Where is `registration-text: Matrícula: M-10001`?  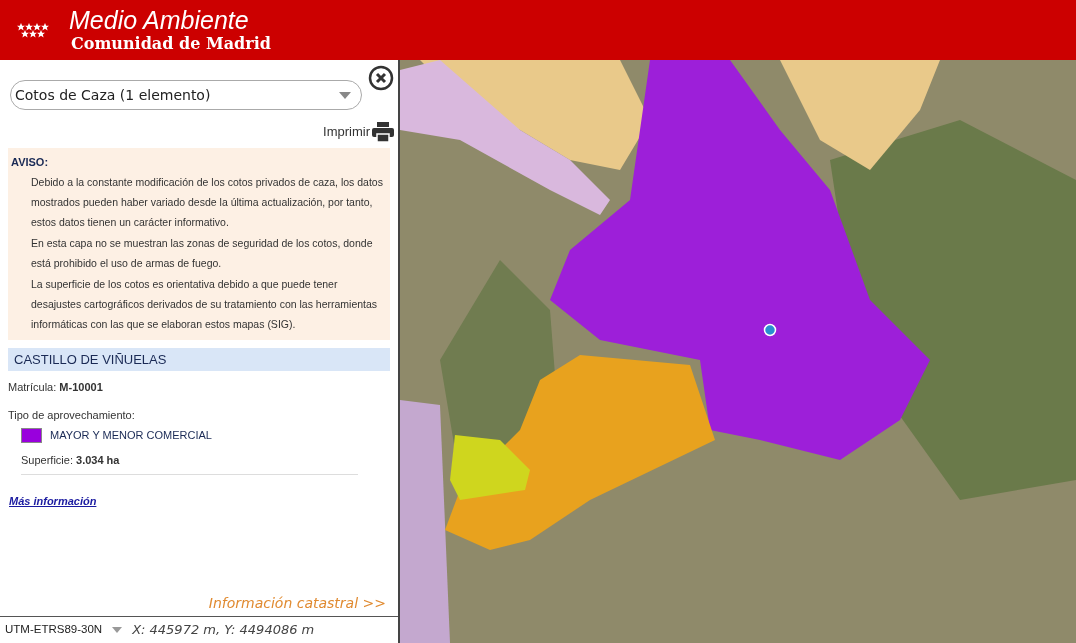
registration-text: Matrícula: M-10001 is located at coordinates (56, 387).